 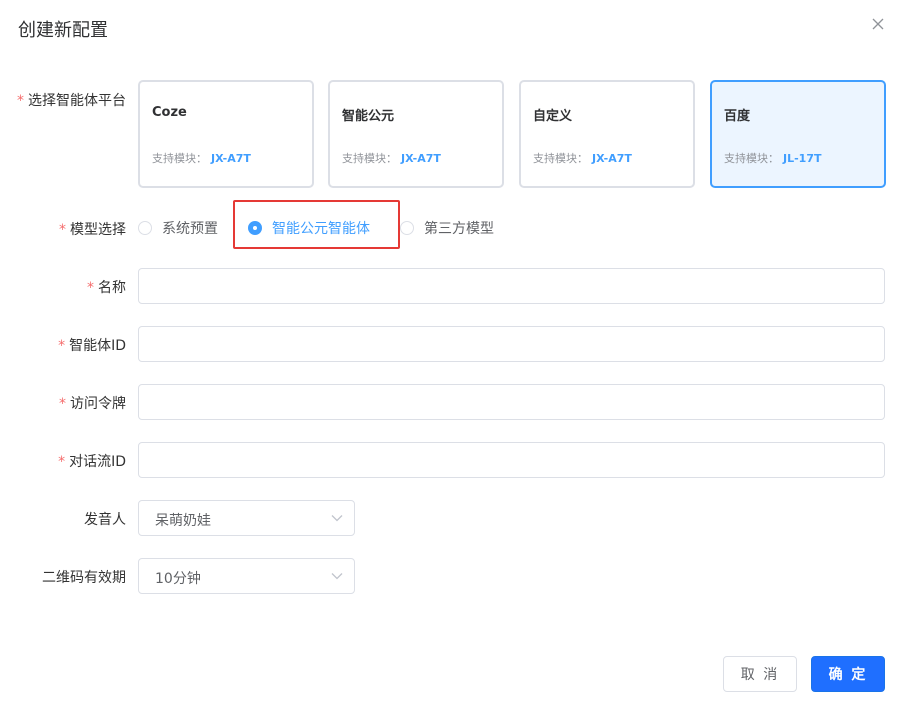 I want to click on speaker-label: 发音人, so click(x=105, y=520).